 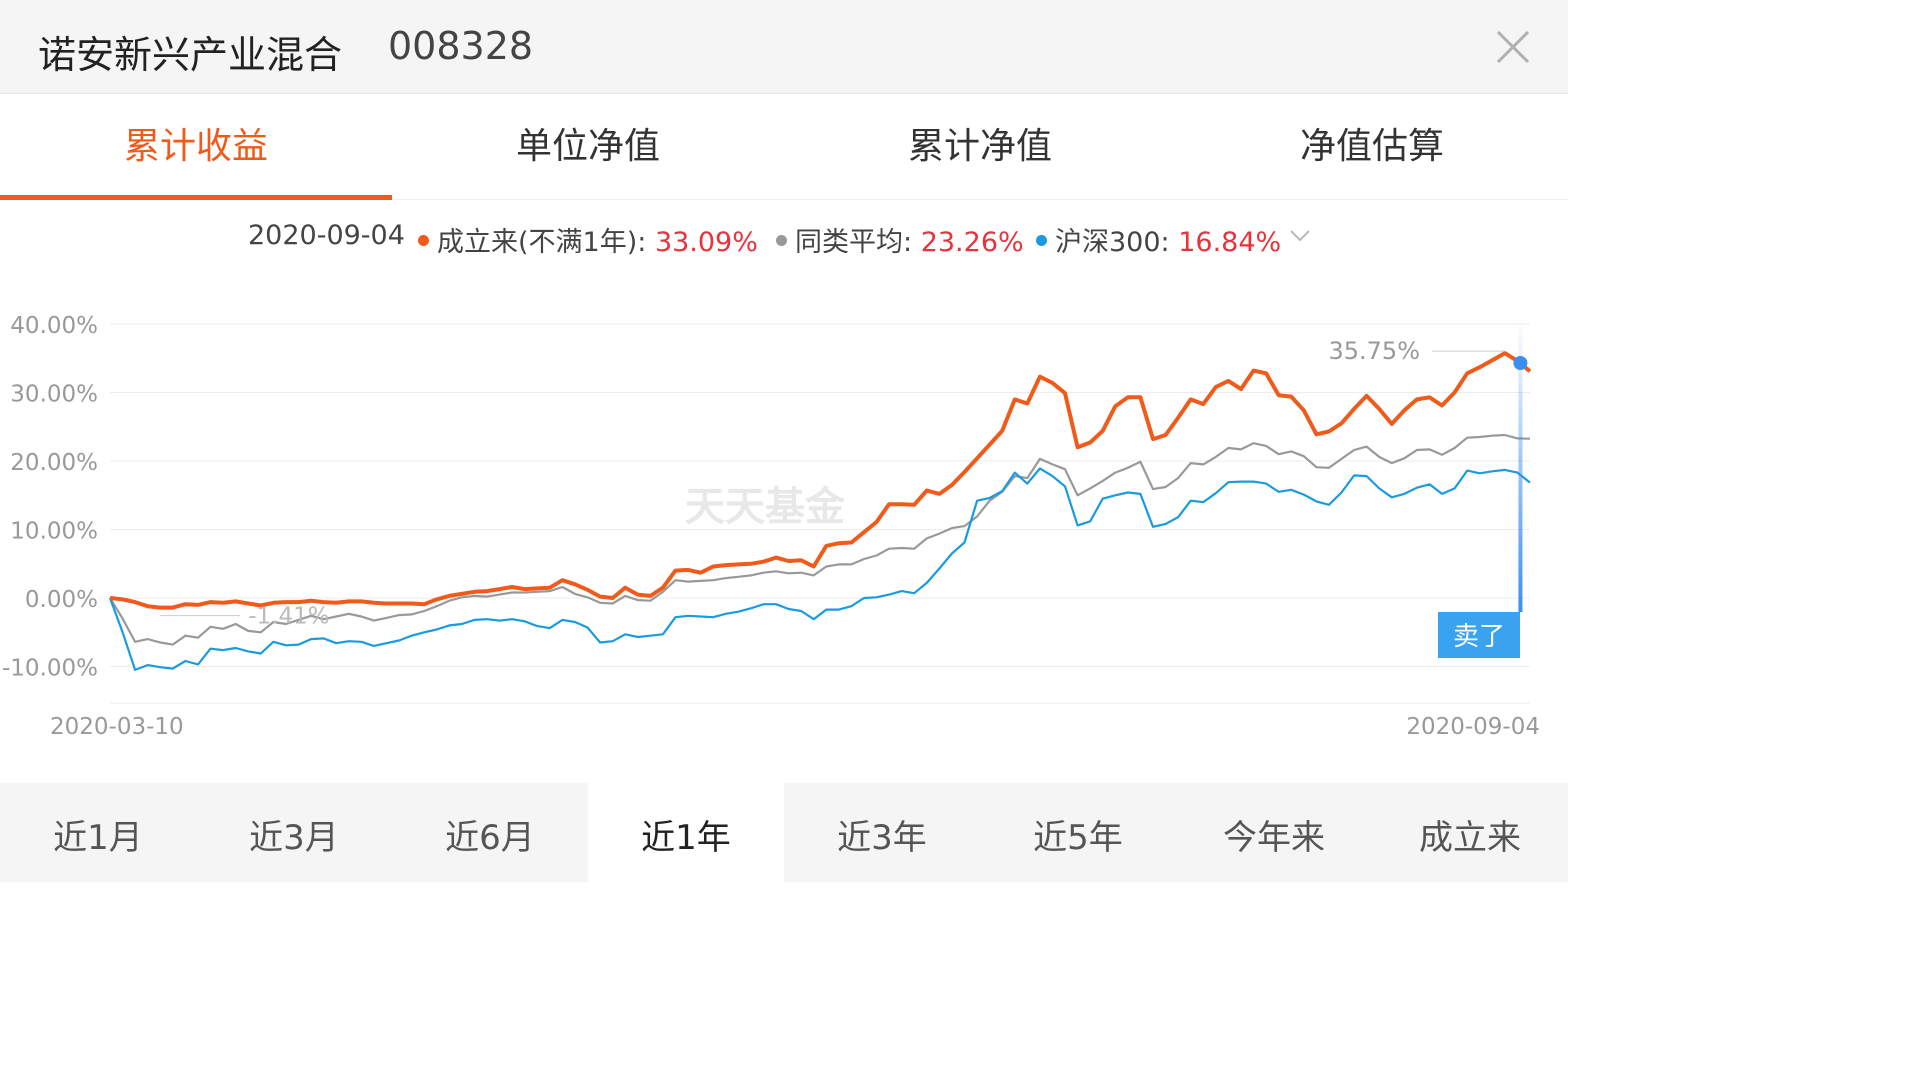 I want to click on sell-marker-dot, so click(x=1520, y=362).